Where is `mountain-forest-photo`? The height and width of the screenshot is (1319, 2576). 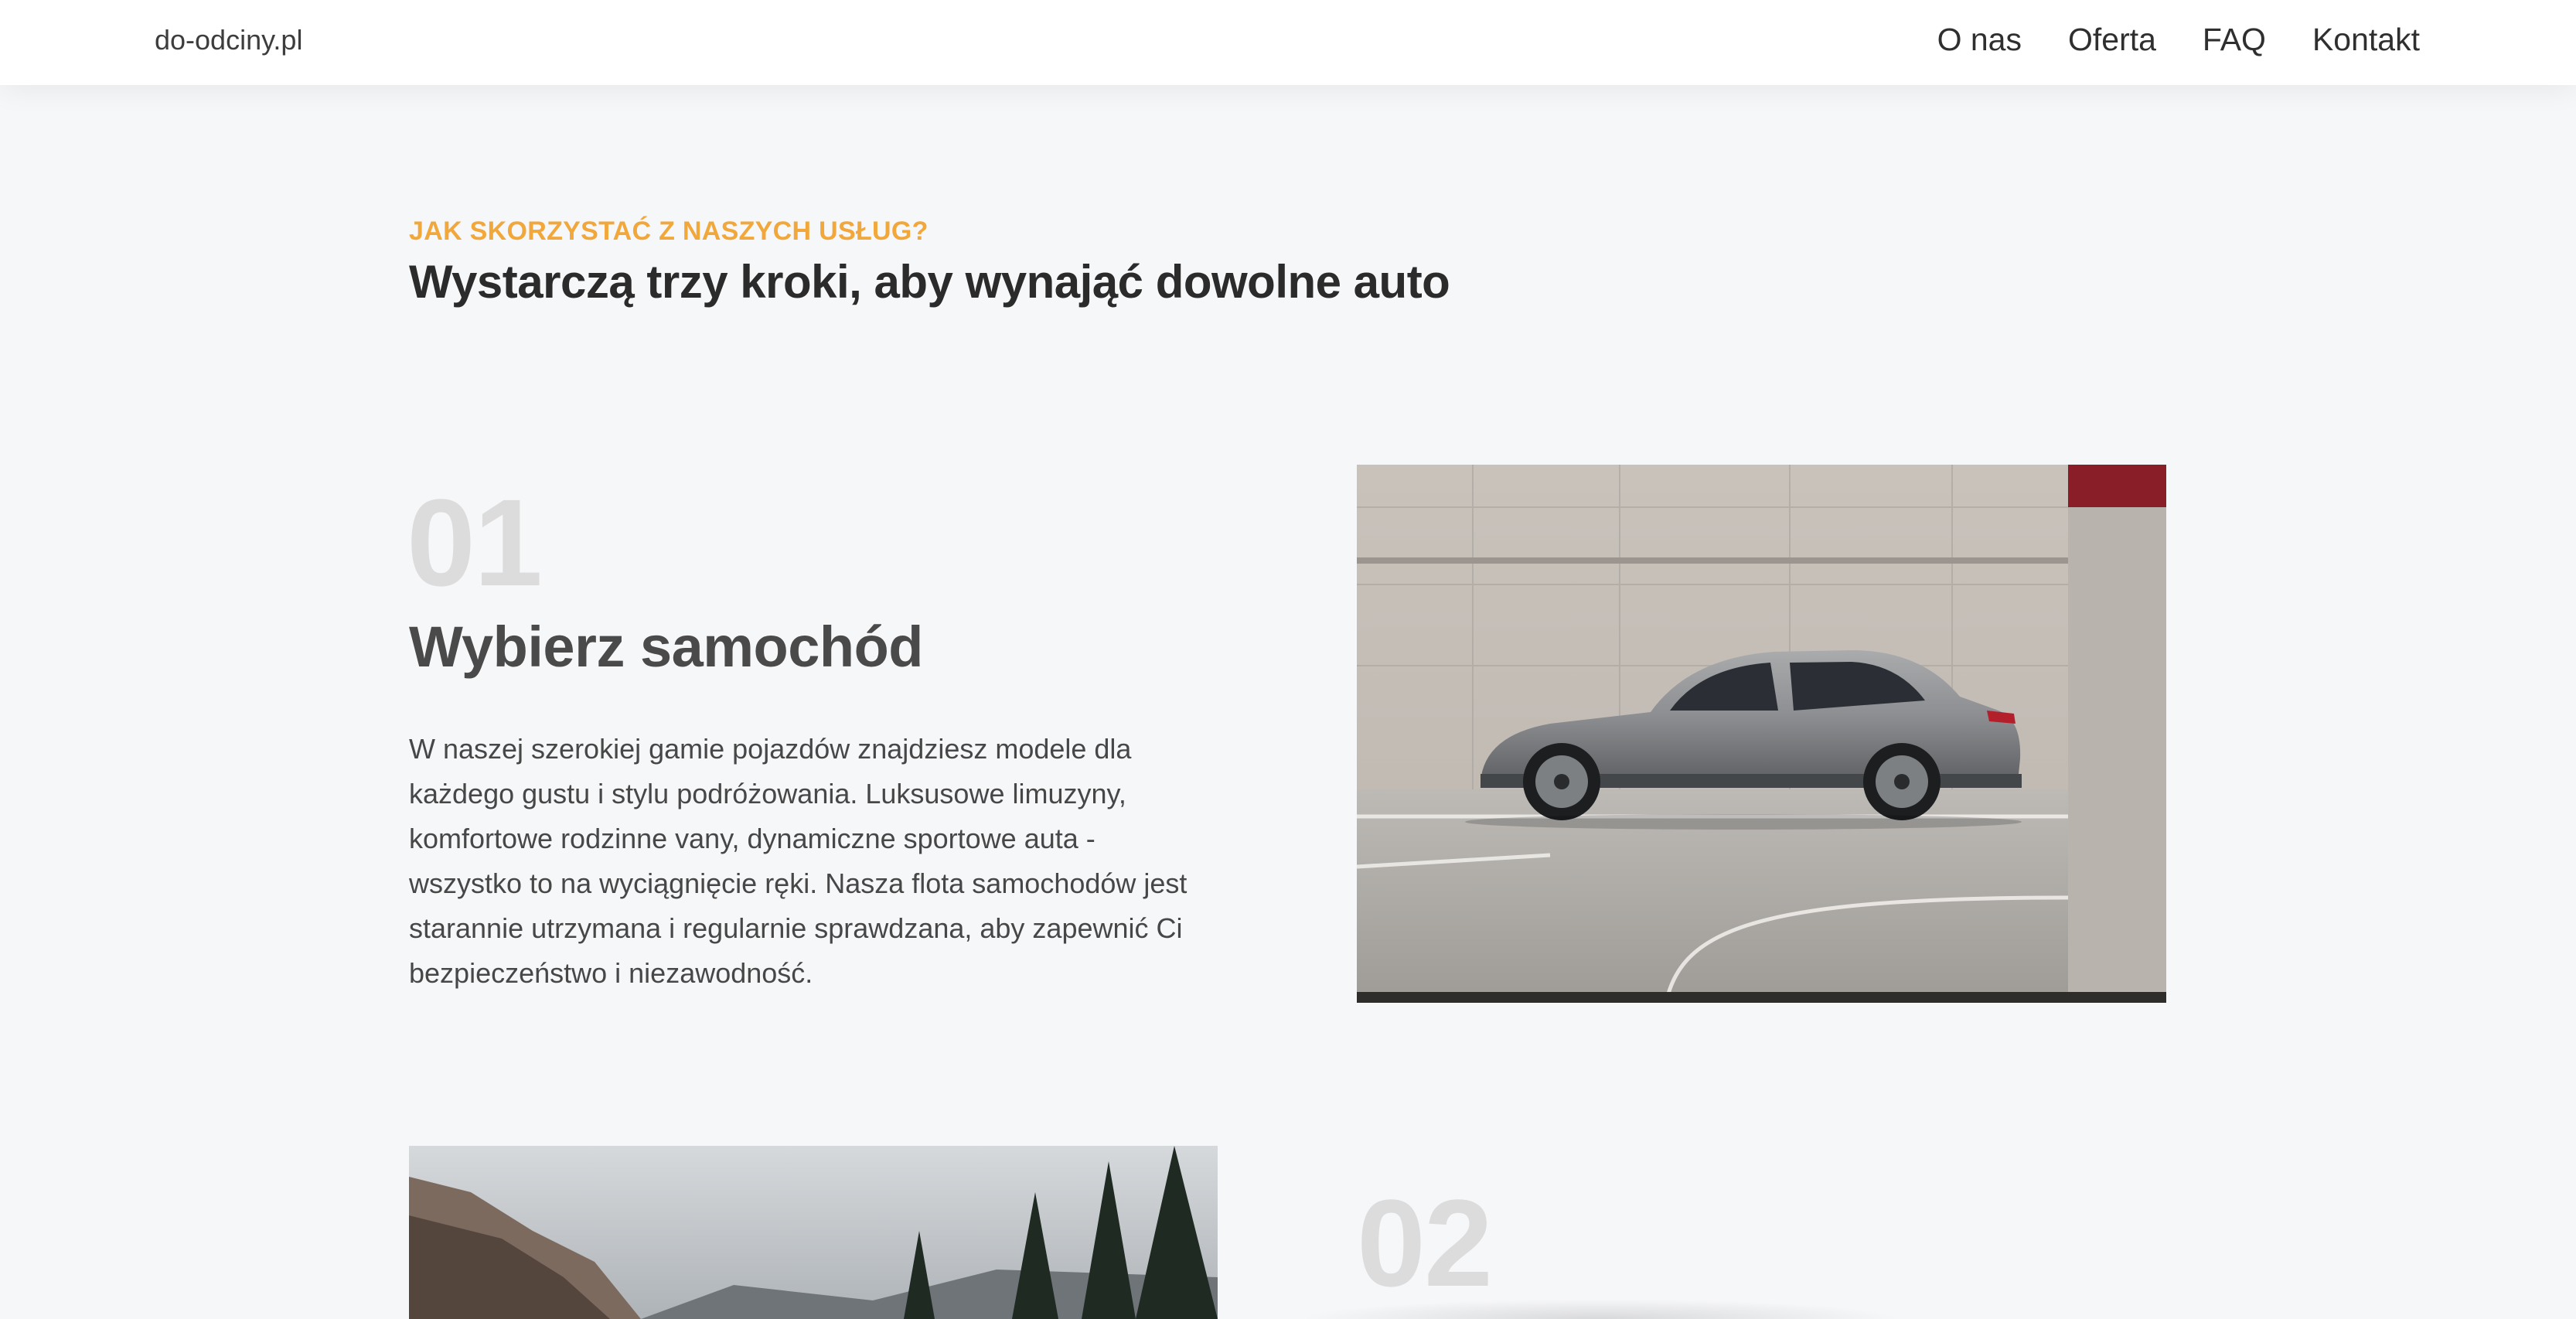
mountain-forest-photo is located at coordinates (813, 1233).